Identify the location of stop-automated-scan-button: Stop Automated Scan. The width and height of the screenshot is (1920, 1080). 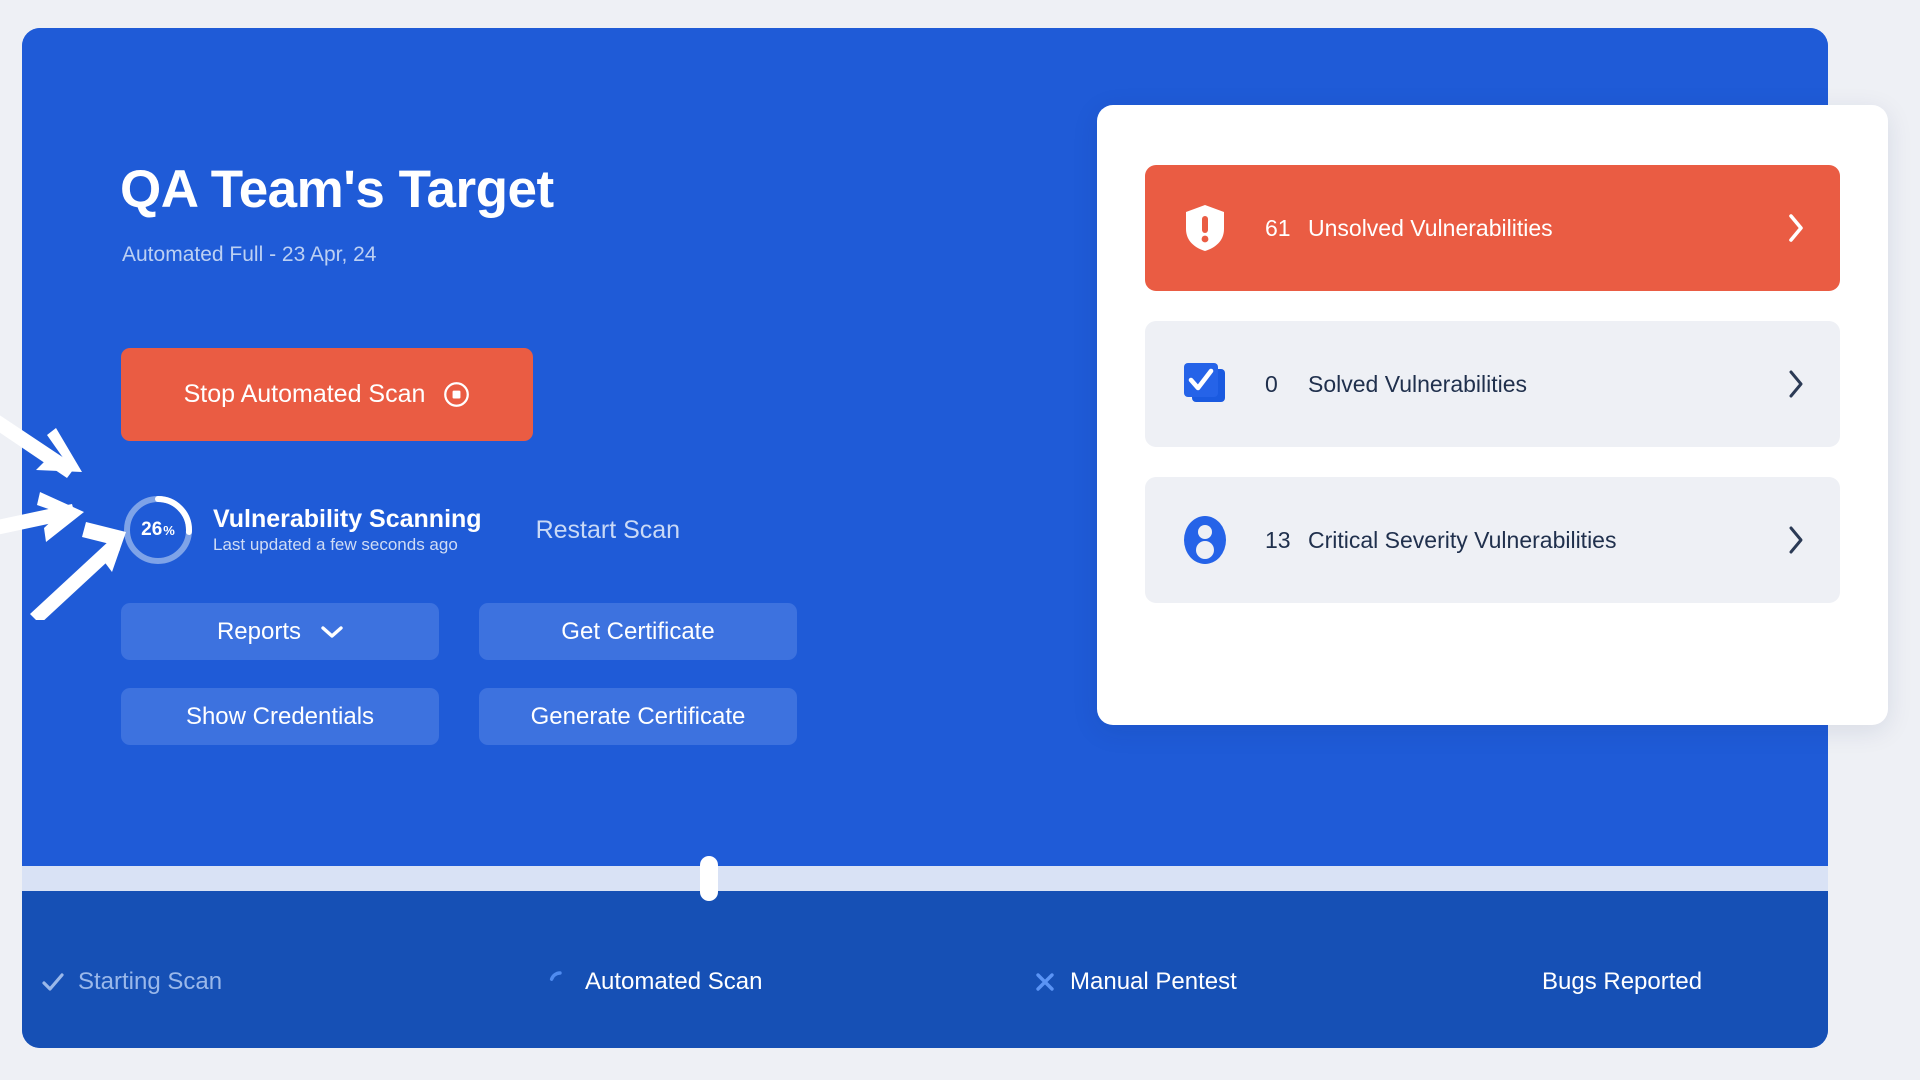
(327, 394).